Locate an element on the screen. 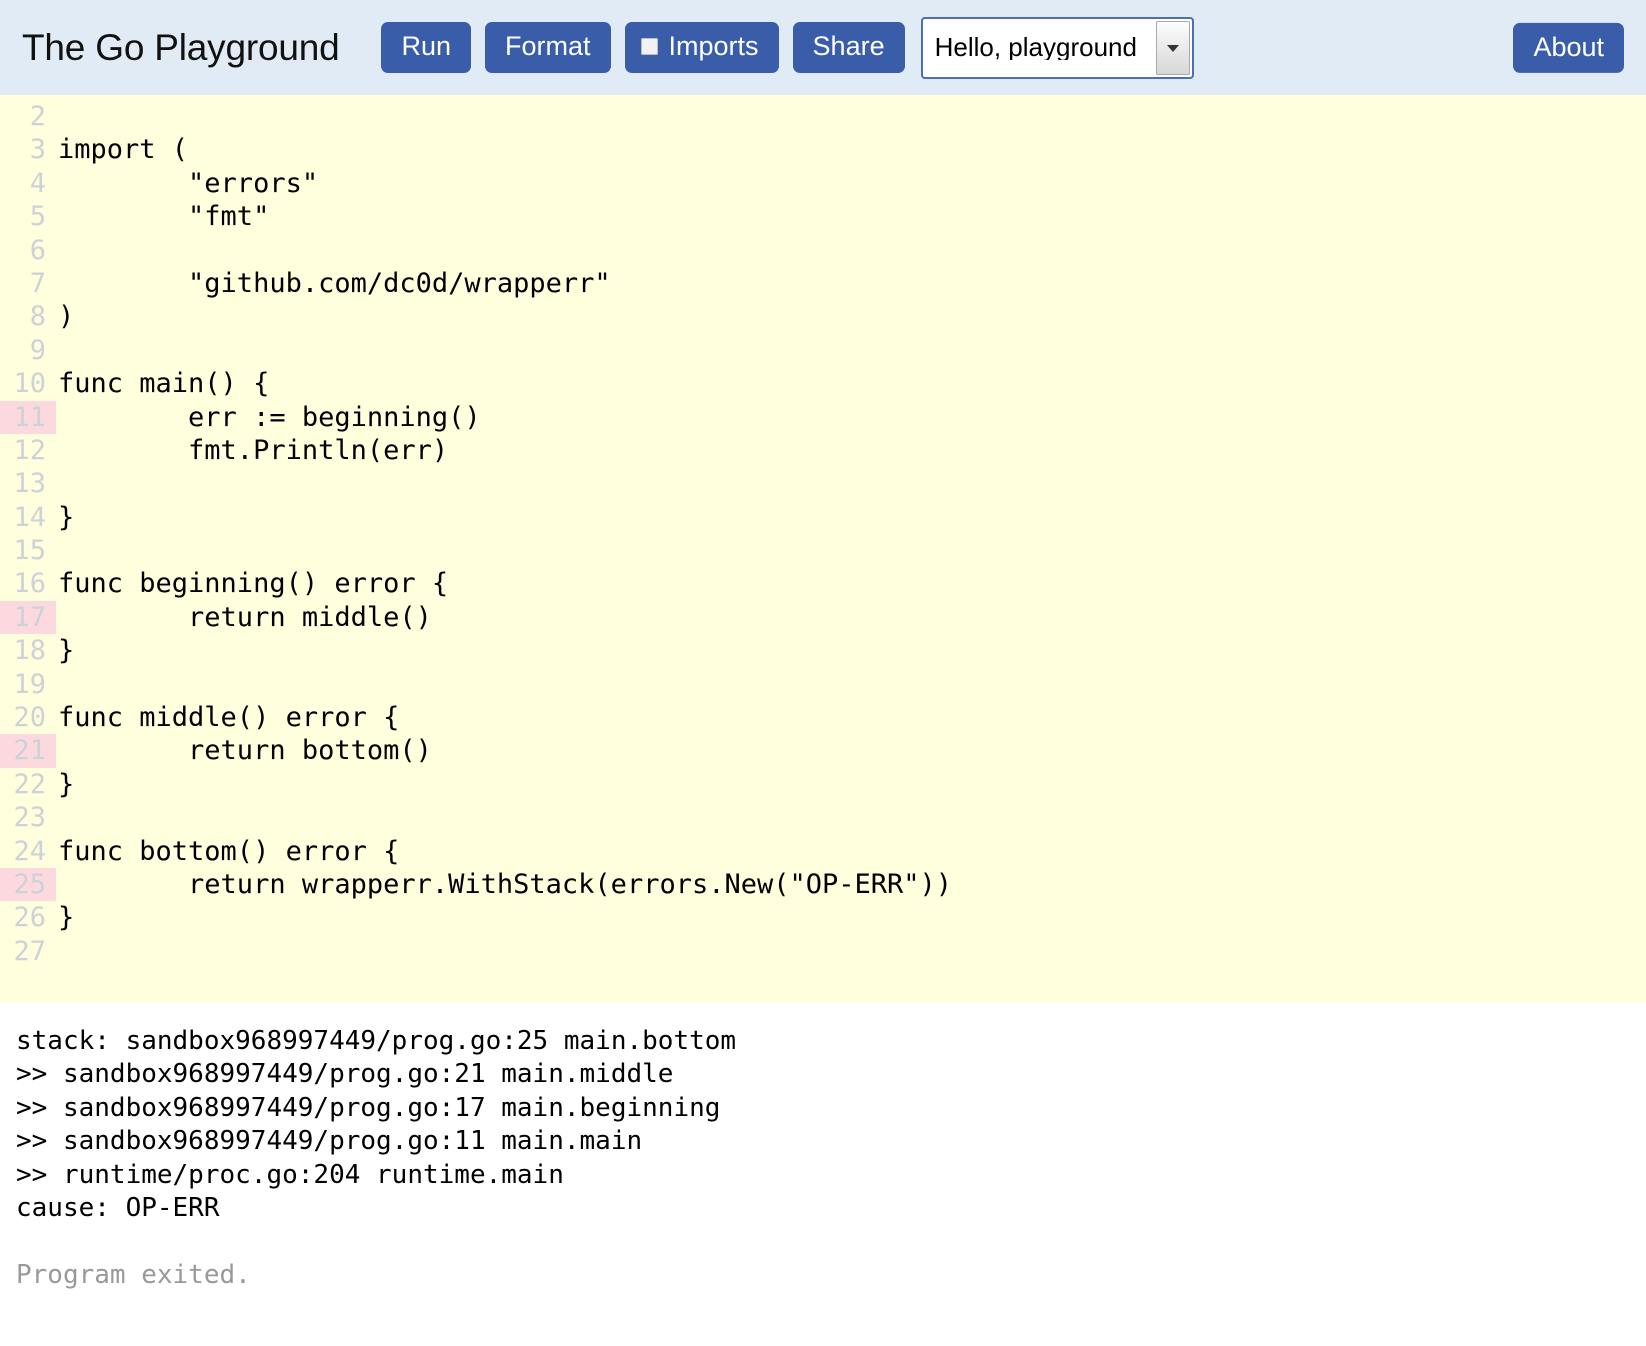 The width and height of the screenshot is (1646, 1346). code-line: 24 func bottom() error { is located at coordinates (823, 851).